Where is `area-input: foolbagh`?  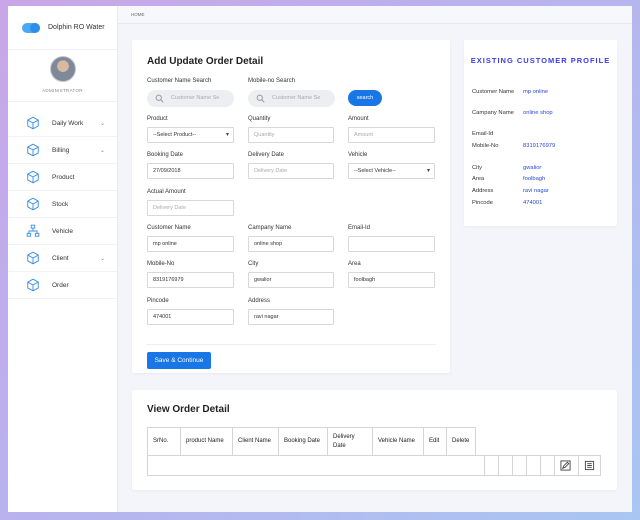
area-input: foolbagh is located at coordinates (391, 280).